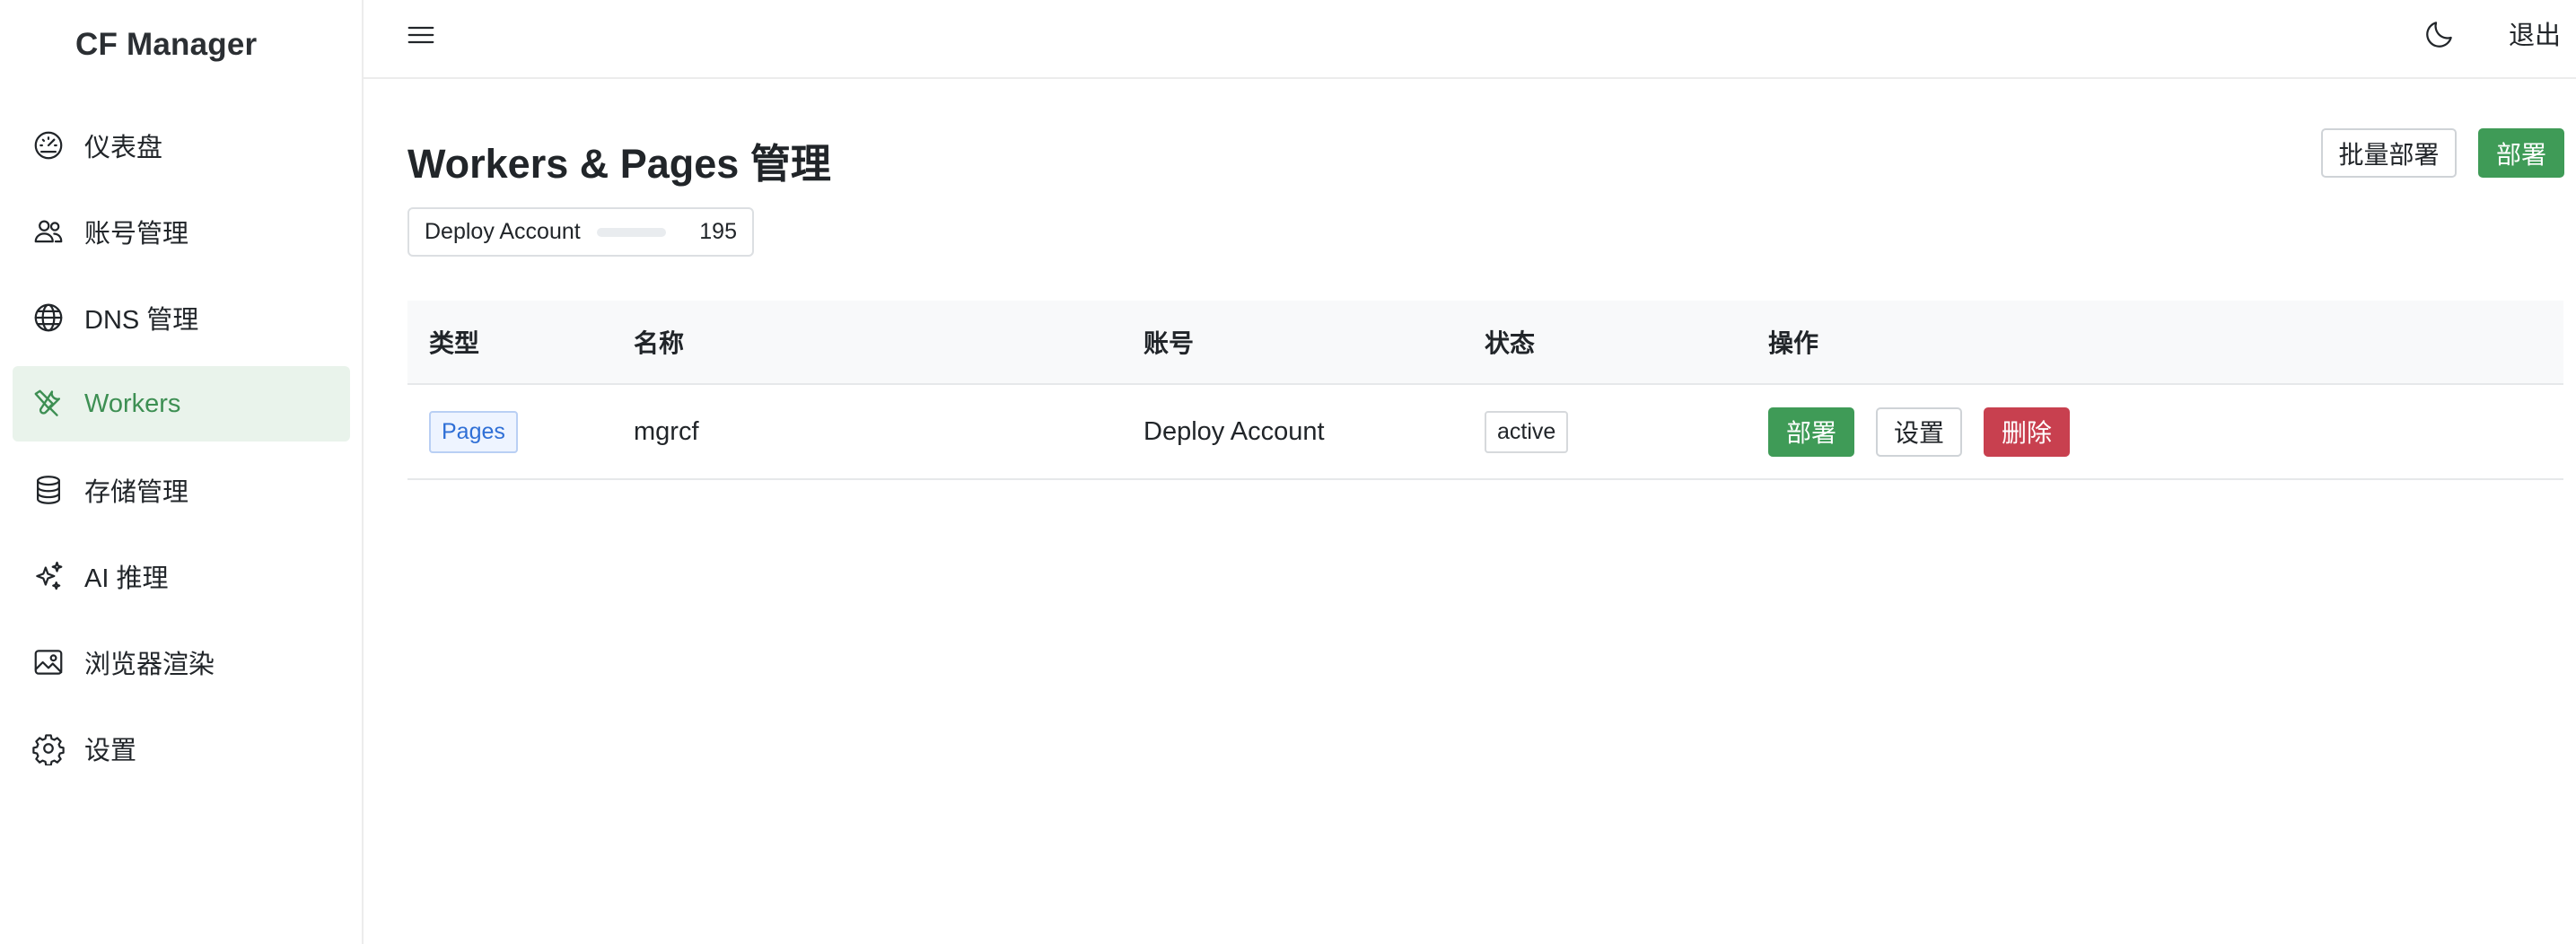 The image size is (2576, 944). I want to click on table-header: 类型 名称 账号 状态 操作, so click(1485, 343).